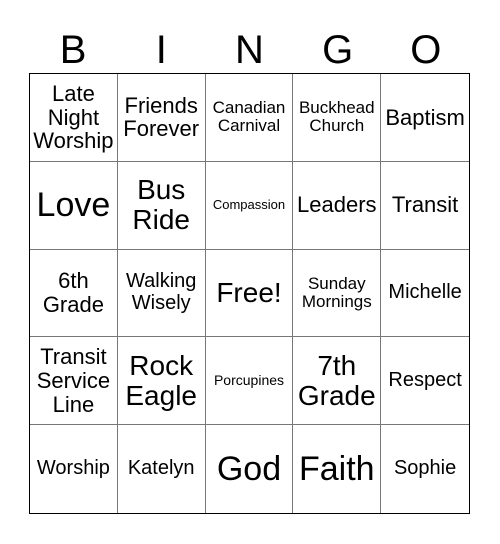 Image resolution: width=500 pixels, height=544 pixels. What do you see at coordinates (337, 118) in the screenshot?
I see `bingo-cell: Buckhead Church` at bounding box center [337, 118].